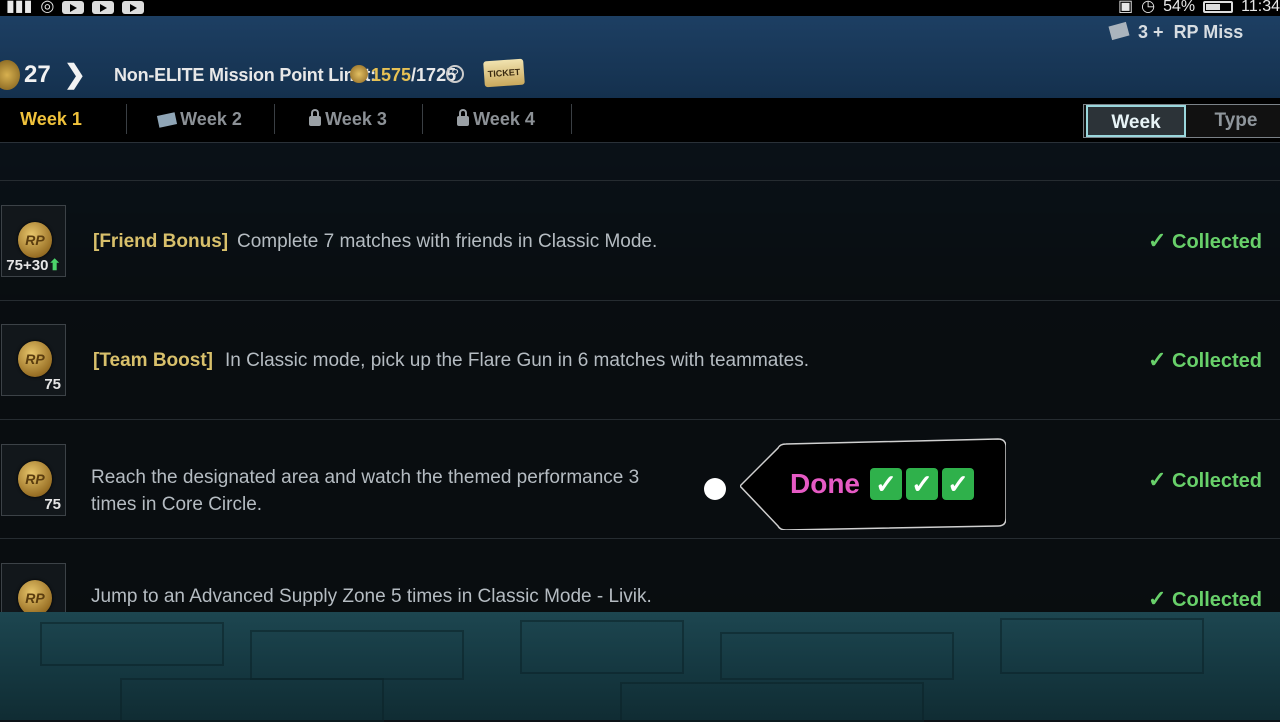 Image resolution: width=1280 pixels, height=722 pixels. I want to click on mission-tag: [Team Boost], so click(153, 360).